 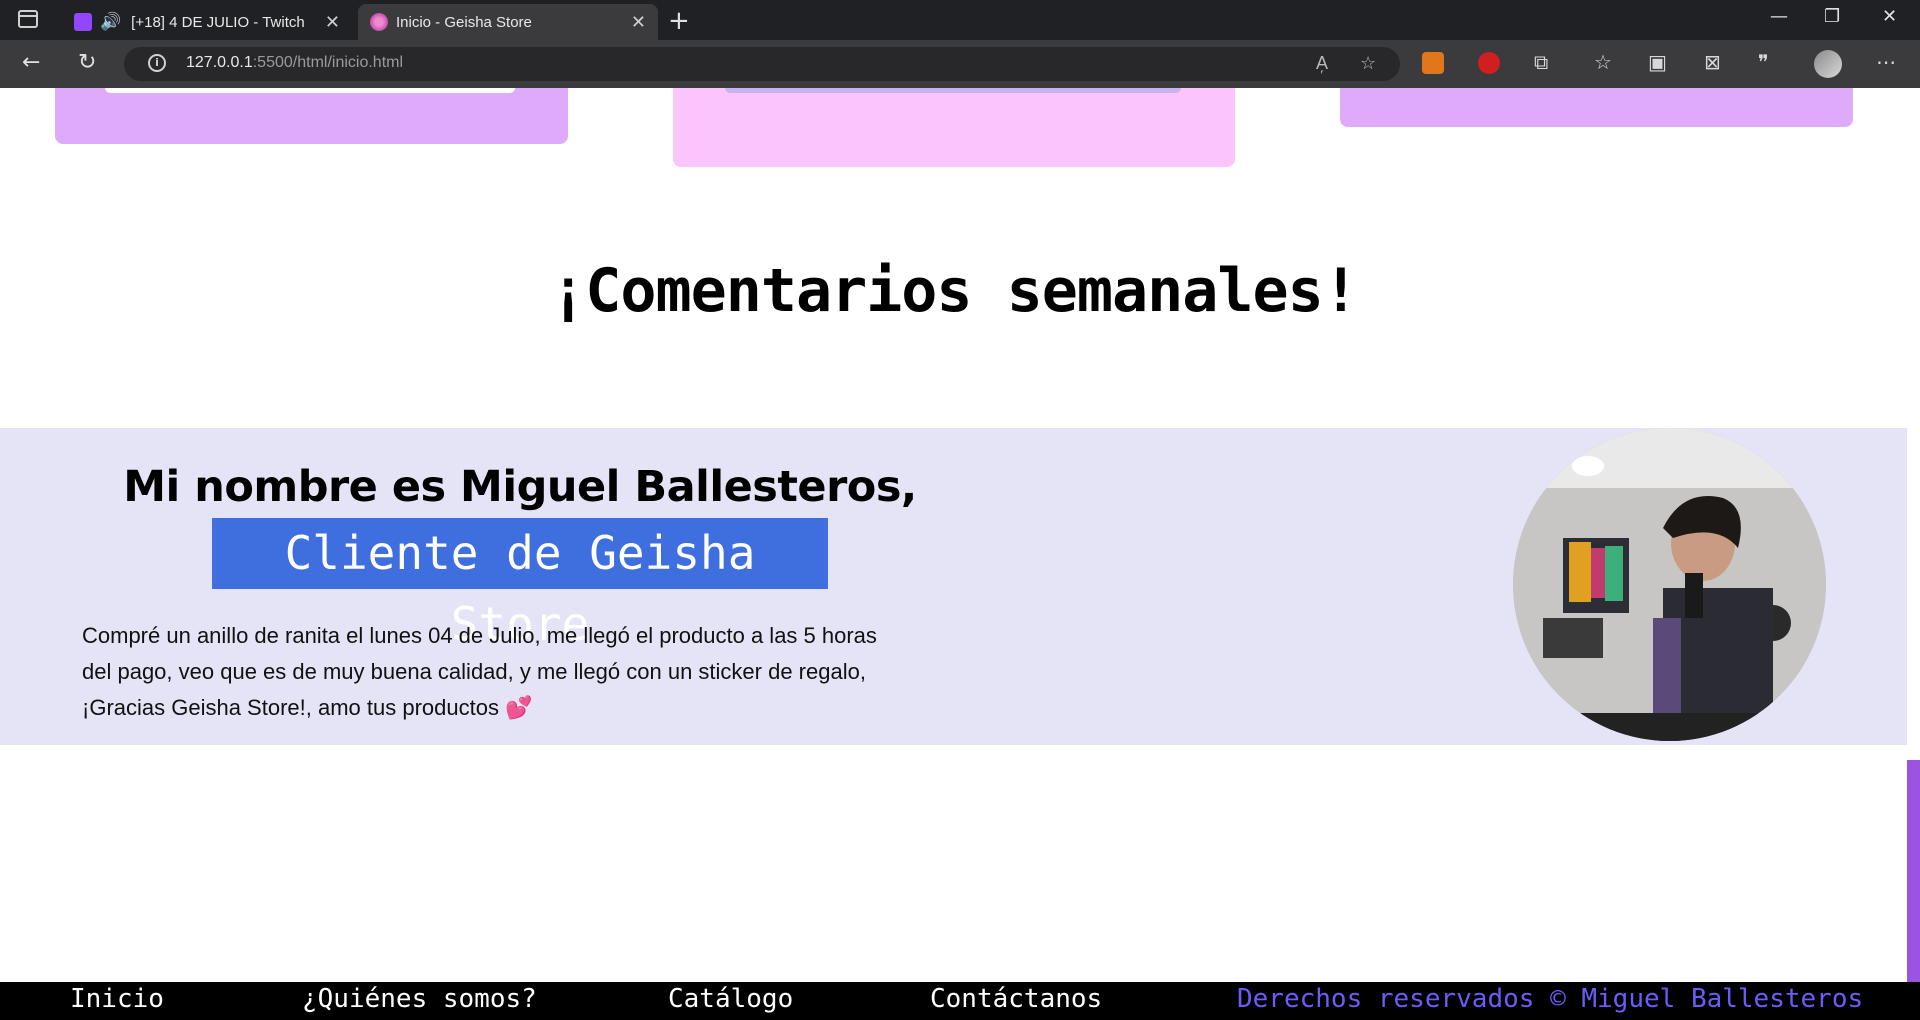 What do you see at coordinates (1669, 584) in the screenshot?
I see `customer-photo` at bounding box center [1669, 584].